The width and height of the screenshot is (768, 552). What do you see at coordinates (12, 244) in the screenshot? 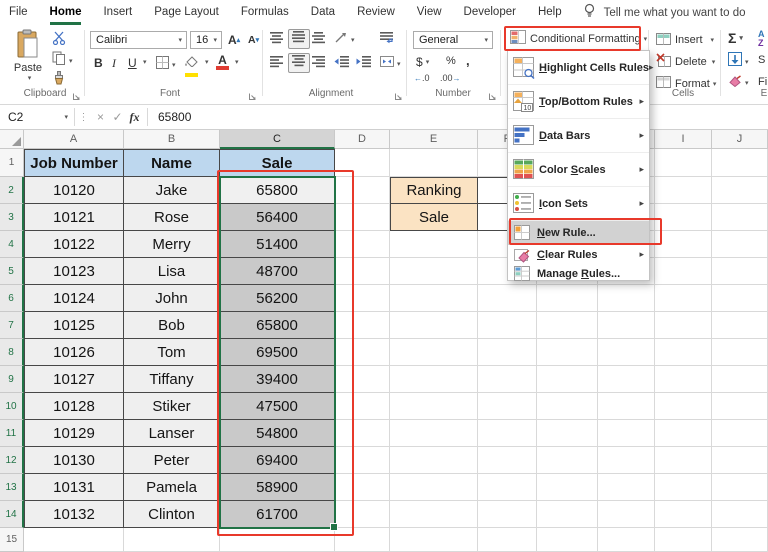
I see `row-header-4: 4` at bounding box center [12, 244].